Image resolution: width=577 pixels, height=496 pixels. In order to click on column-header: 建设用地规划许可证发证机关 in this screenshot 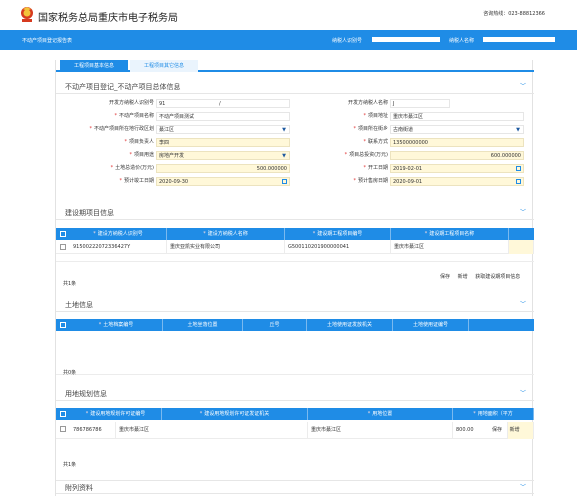, I will do `click(237, 414)`.